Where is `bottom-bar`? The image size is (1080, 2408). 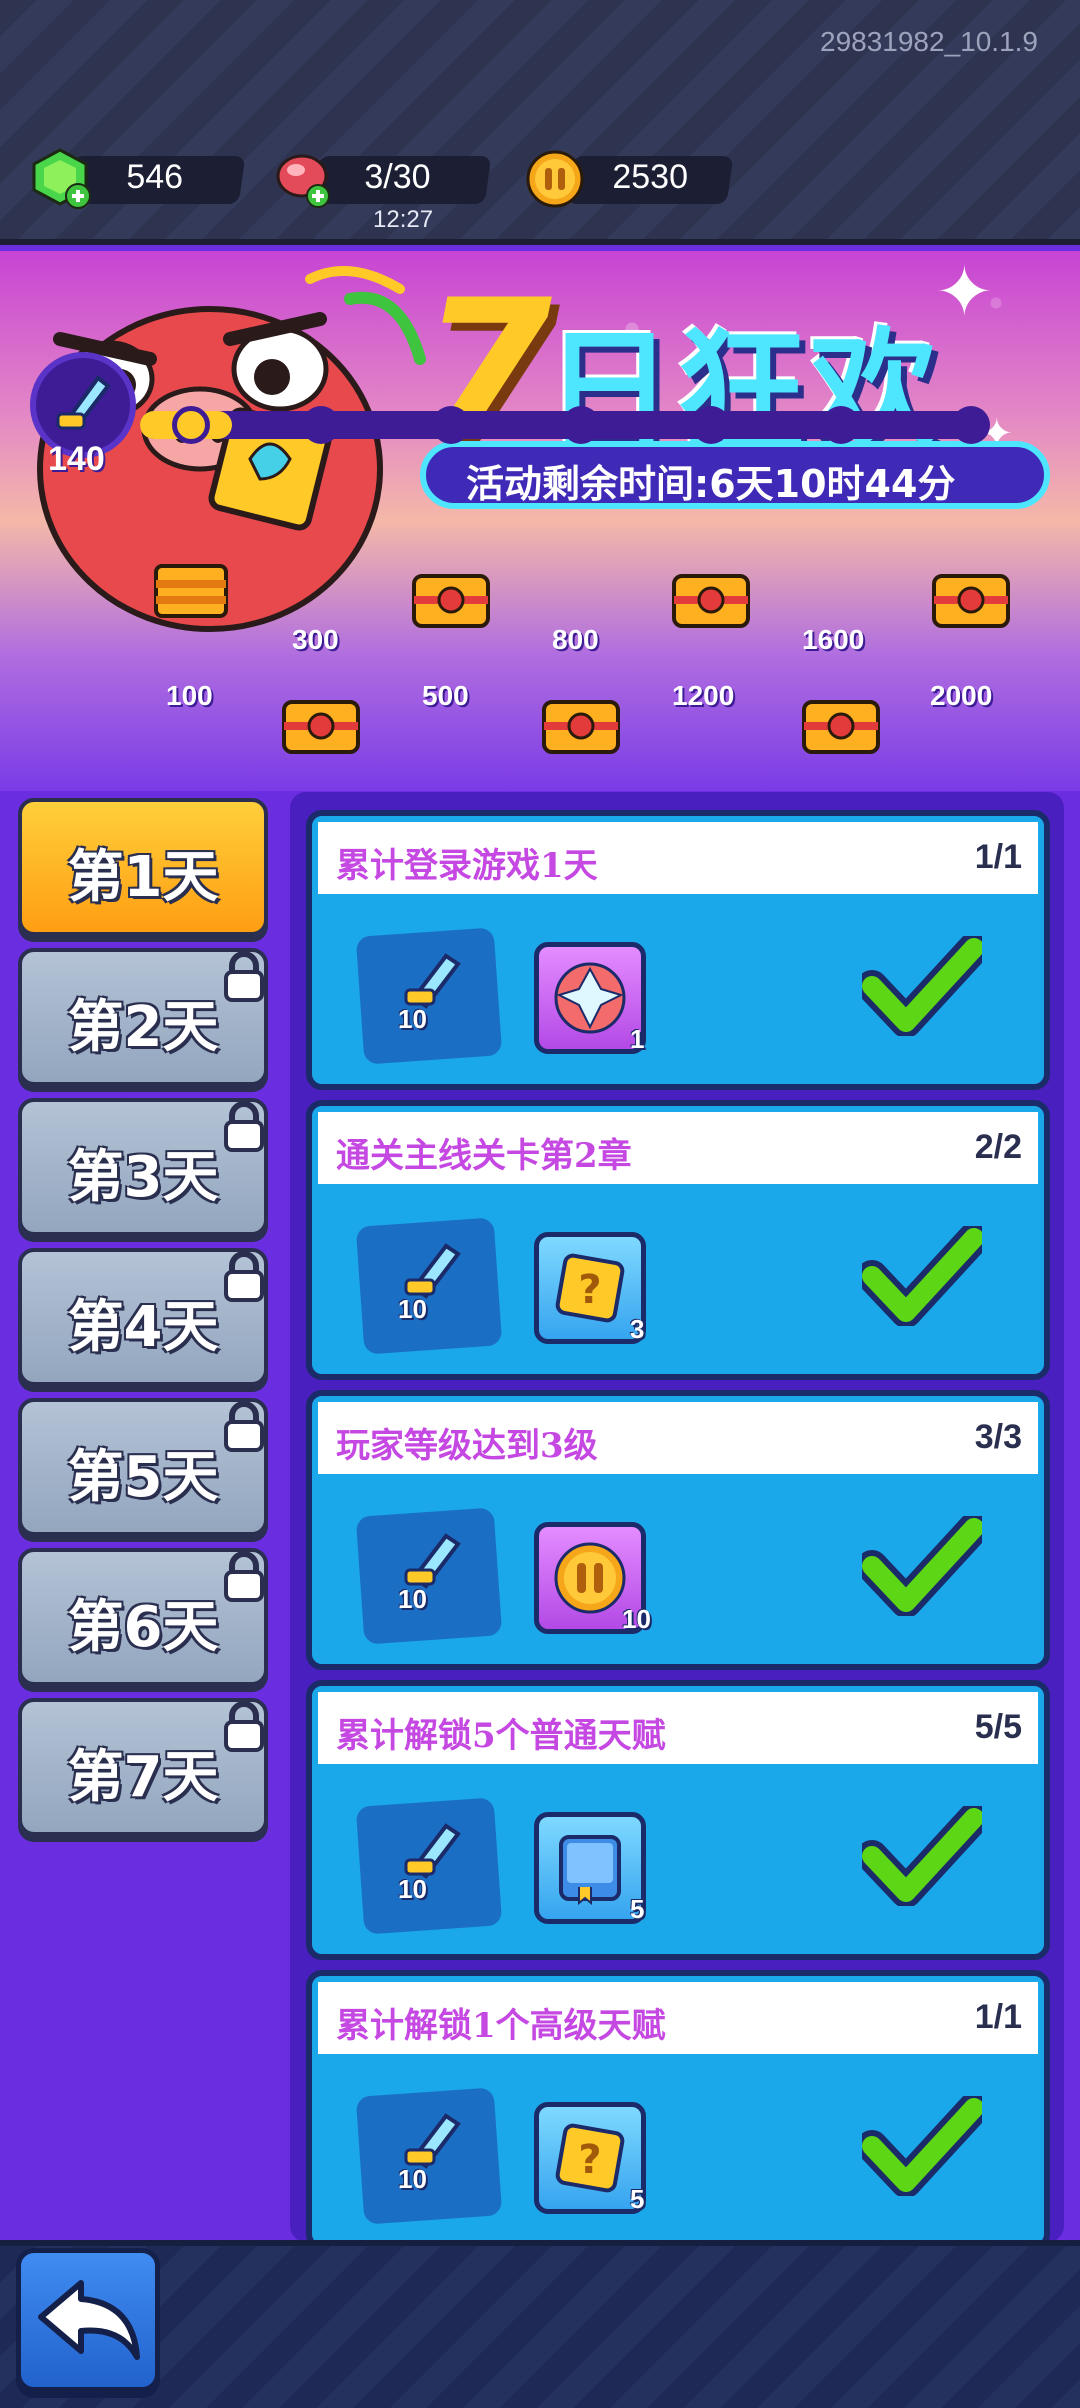 bottom-bar is located at coordinates (540, 2324).